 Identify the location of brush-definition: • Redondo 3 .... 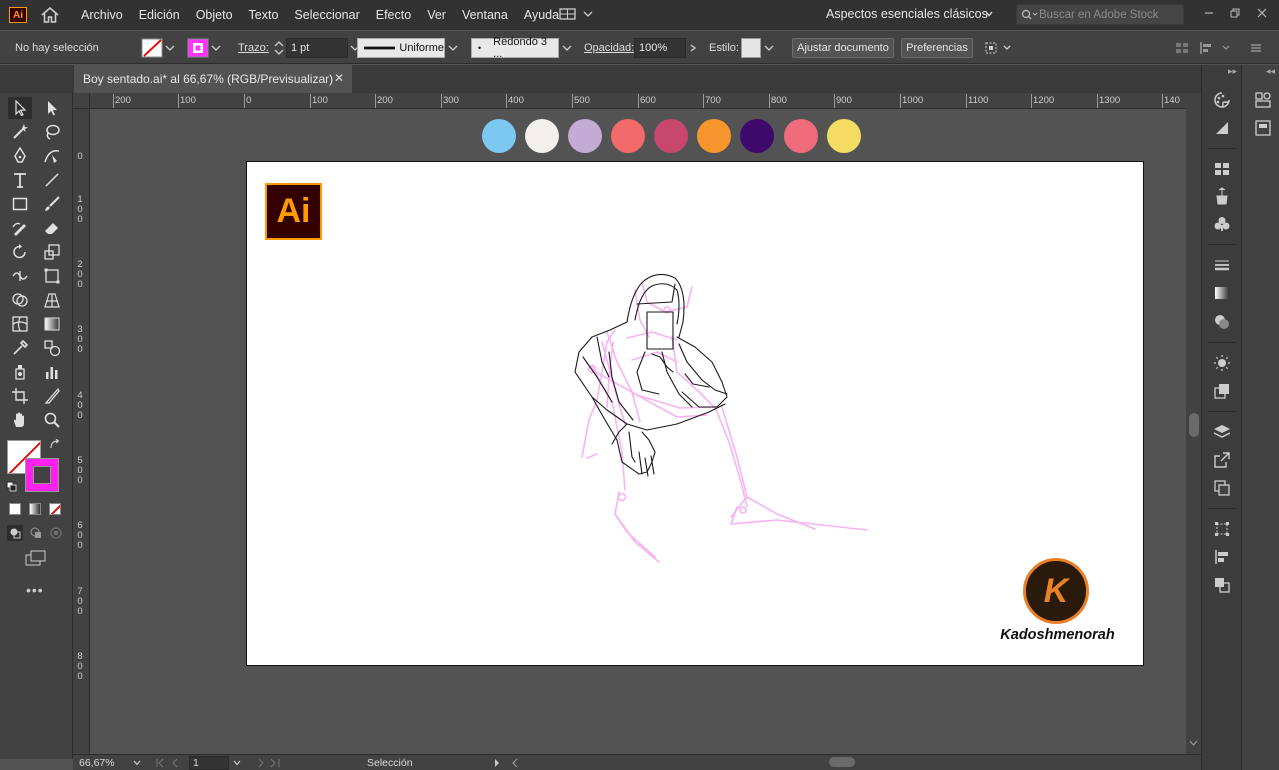
(523, 47).